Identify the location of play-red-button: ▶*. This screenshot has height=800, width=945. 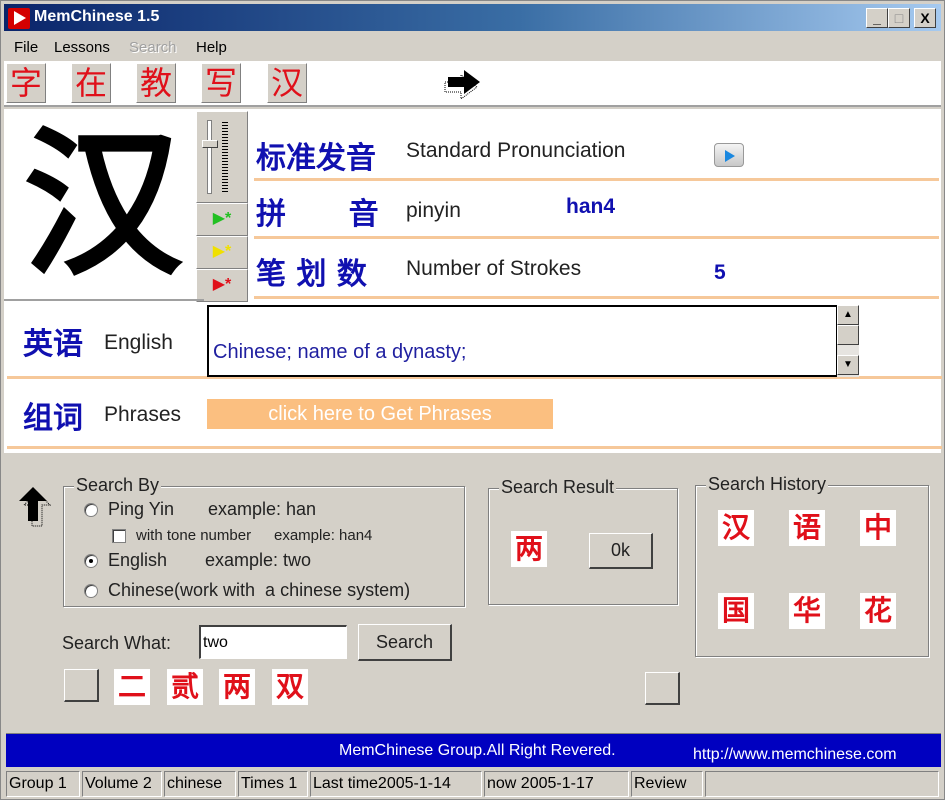
(222, 285).